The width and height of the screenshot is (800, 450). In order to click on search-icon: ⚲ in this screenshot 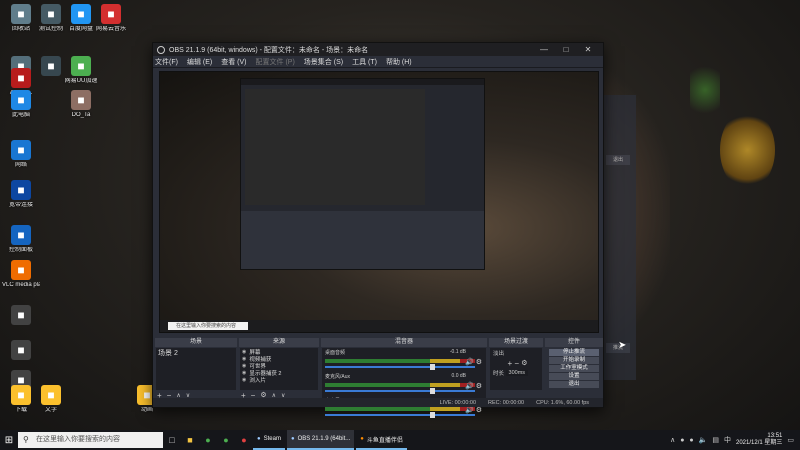, I will do `click(26, 439)`.